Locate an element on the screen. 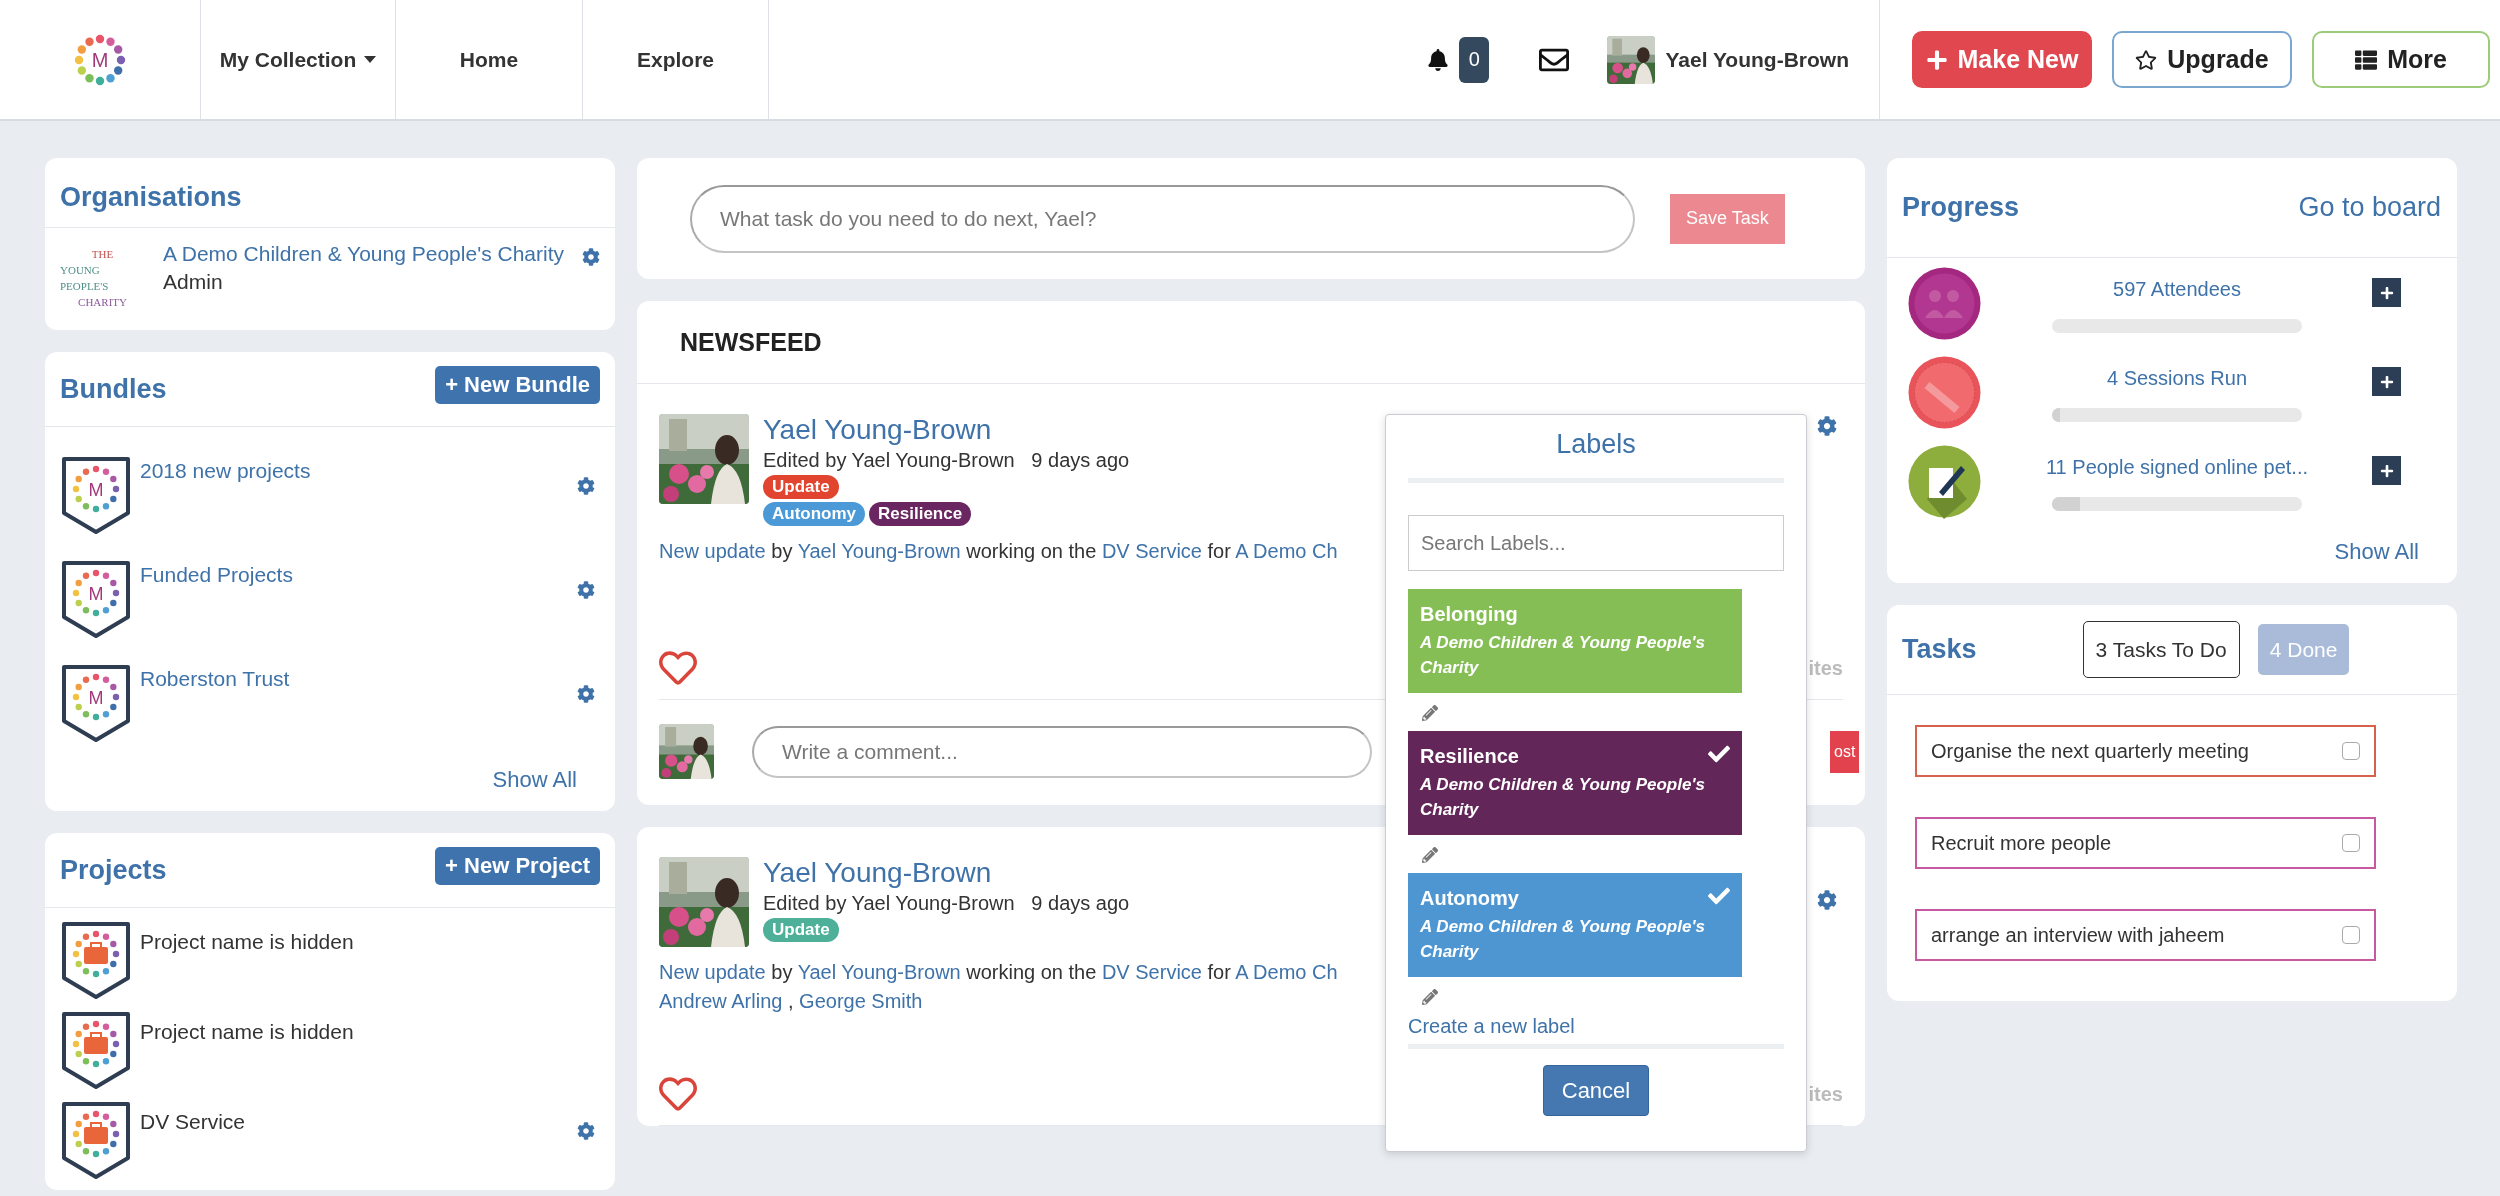 The width and height of the screenshot is (2500, 1196). org-logo: THE YOUNG PEOPLE'S CHARITY is located at coordinates (94, 278).